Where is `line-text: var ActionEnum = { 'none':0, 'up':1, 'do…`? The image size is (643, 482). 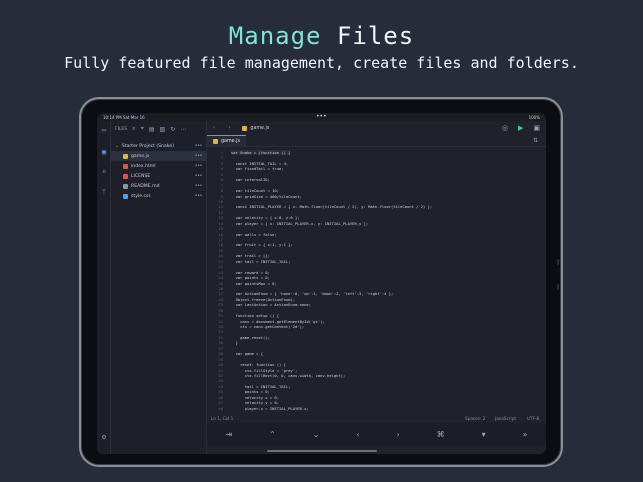
line-text: var ActionEnum = { 'none':0, 'up':1, 'do… is located at coordinates (312, 294).